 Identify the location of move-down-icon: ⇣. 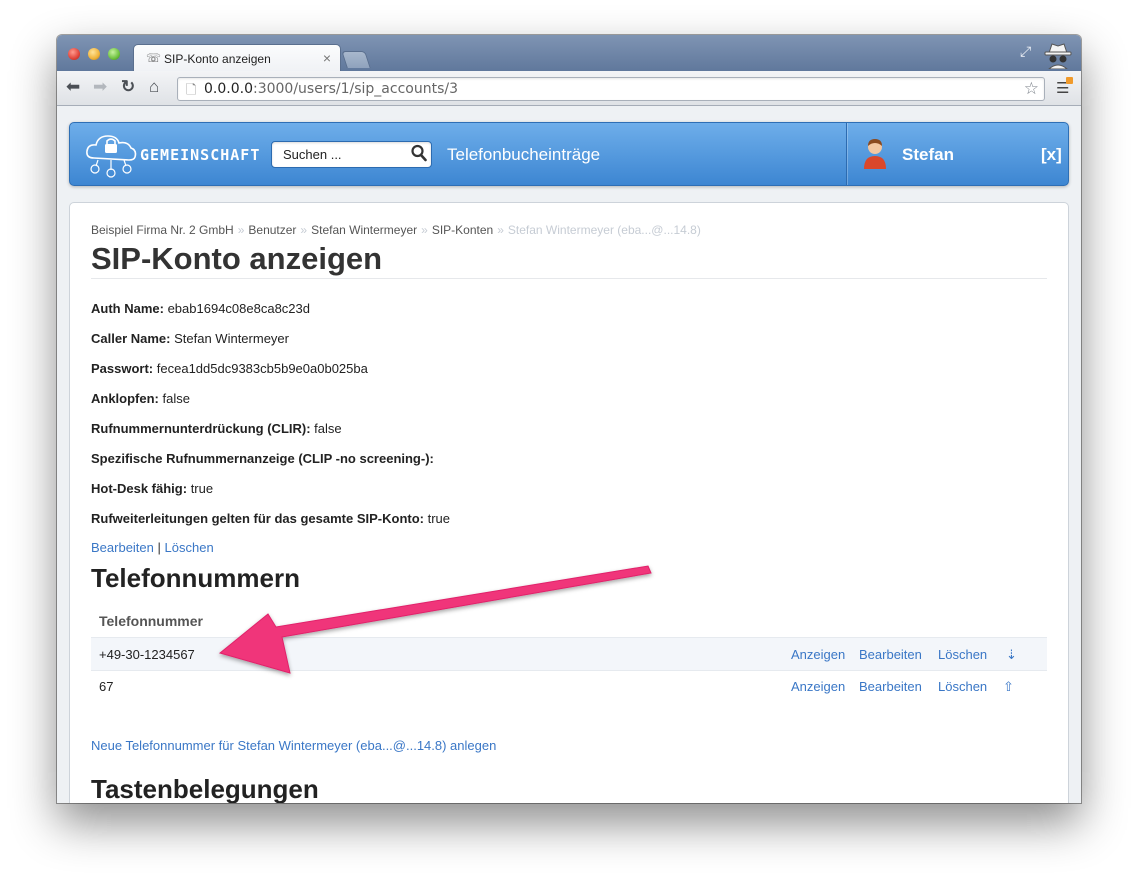
(1011, 655).